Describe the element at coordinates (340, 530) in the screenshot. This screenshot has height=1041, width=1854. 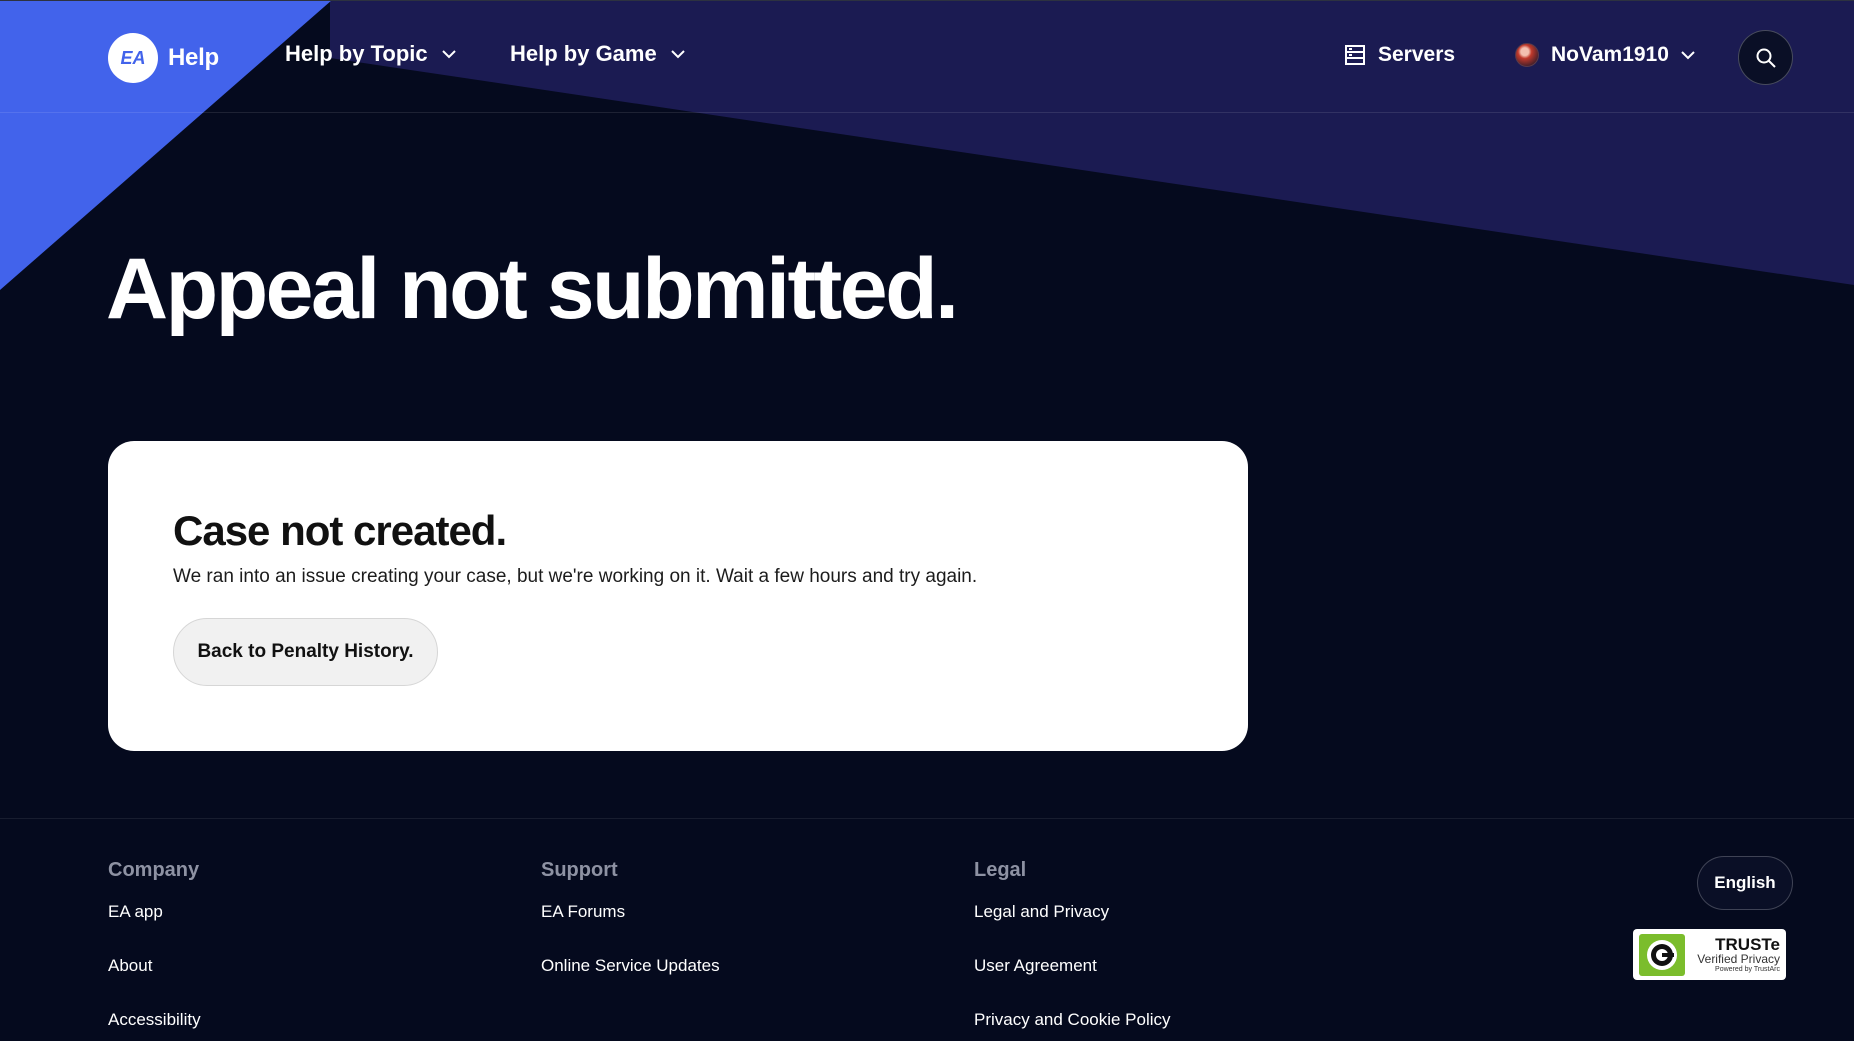
I see `card-title: Case not created.` at that location.